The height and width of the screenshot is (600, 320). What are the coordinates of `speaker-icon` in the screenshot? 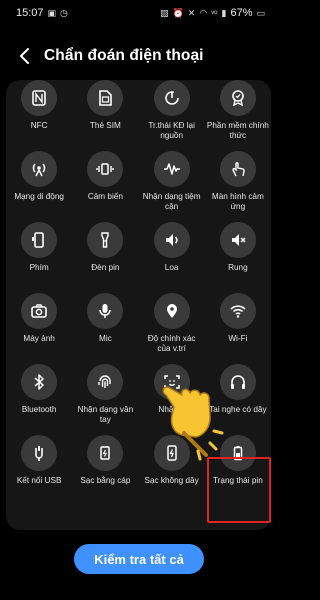 It's located at (171, 240).